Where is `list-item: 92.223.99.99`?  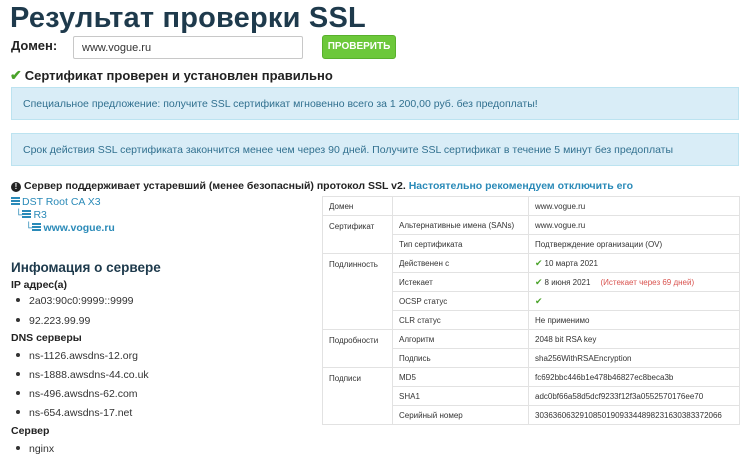 list-item: 92.223.99.99 is located at coordinates (53, 321).